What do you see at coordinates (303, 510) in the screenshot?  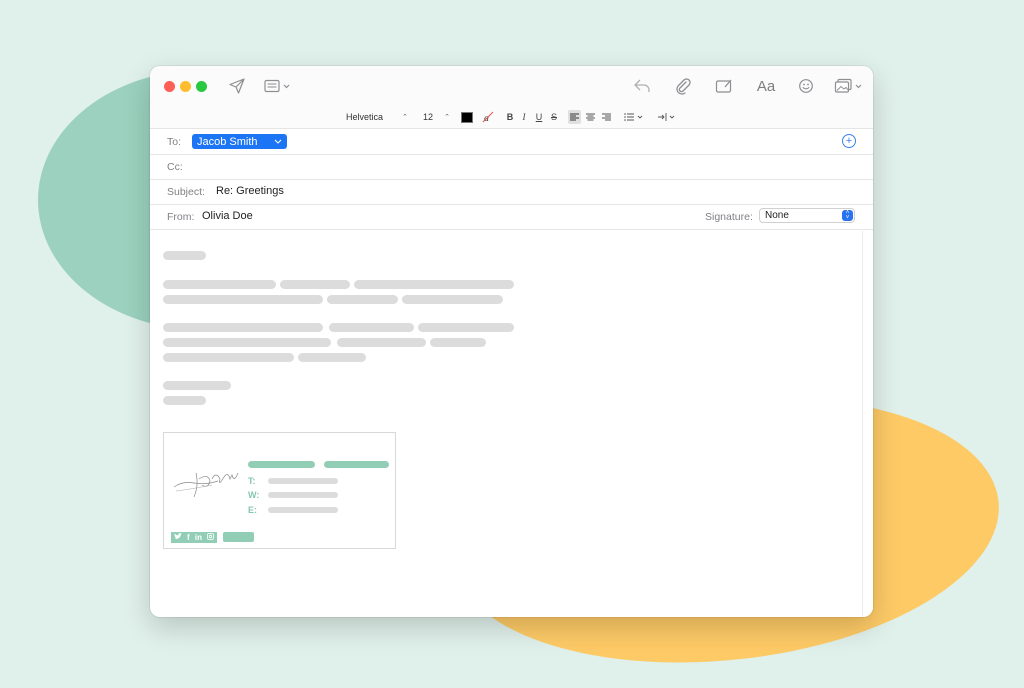 I see `email-placeholder` at bounding box center [303, 510].